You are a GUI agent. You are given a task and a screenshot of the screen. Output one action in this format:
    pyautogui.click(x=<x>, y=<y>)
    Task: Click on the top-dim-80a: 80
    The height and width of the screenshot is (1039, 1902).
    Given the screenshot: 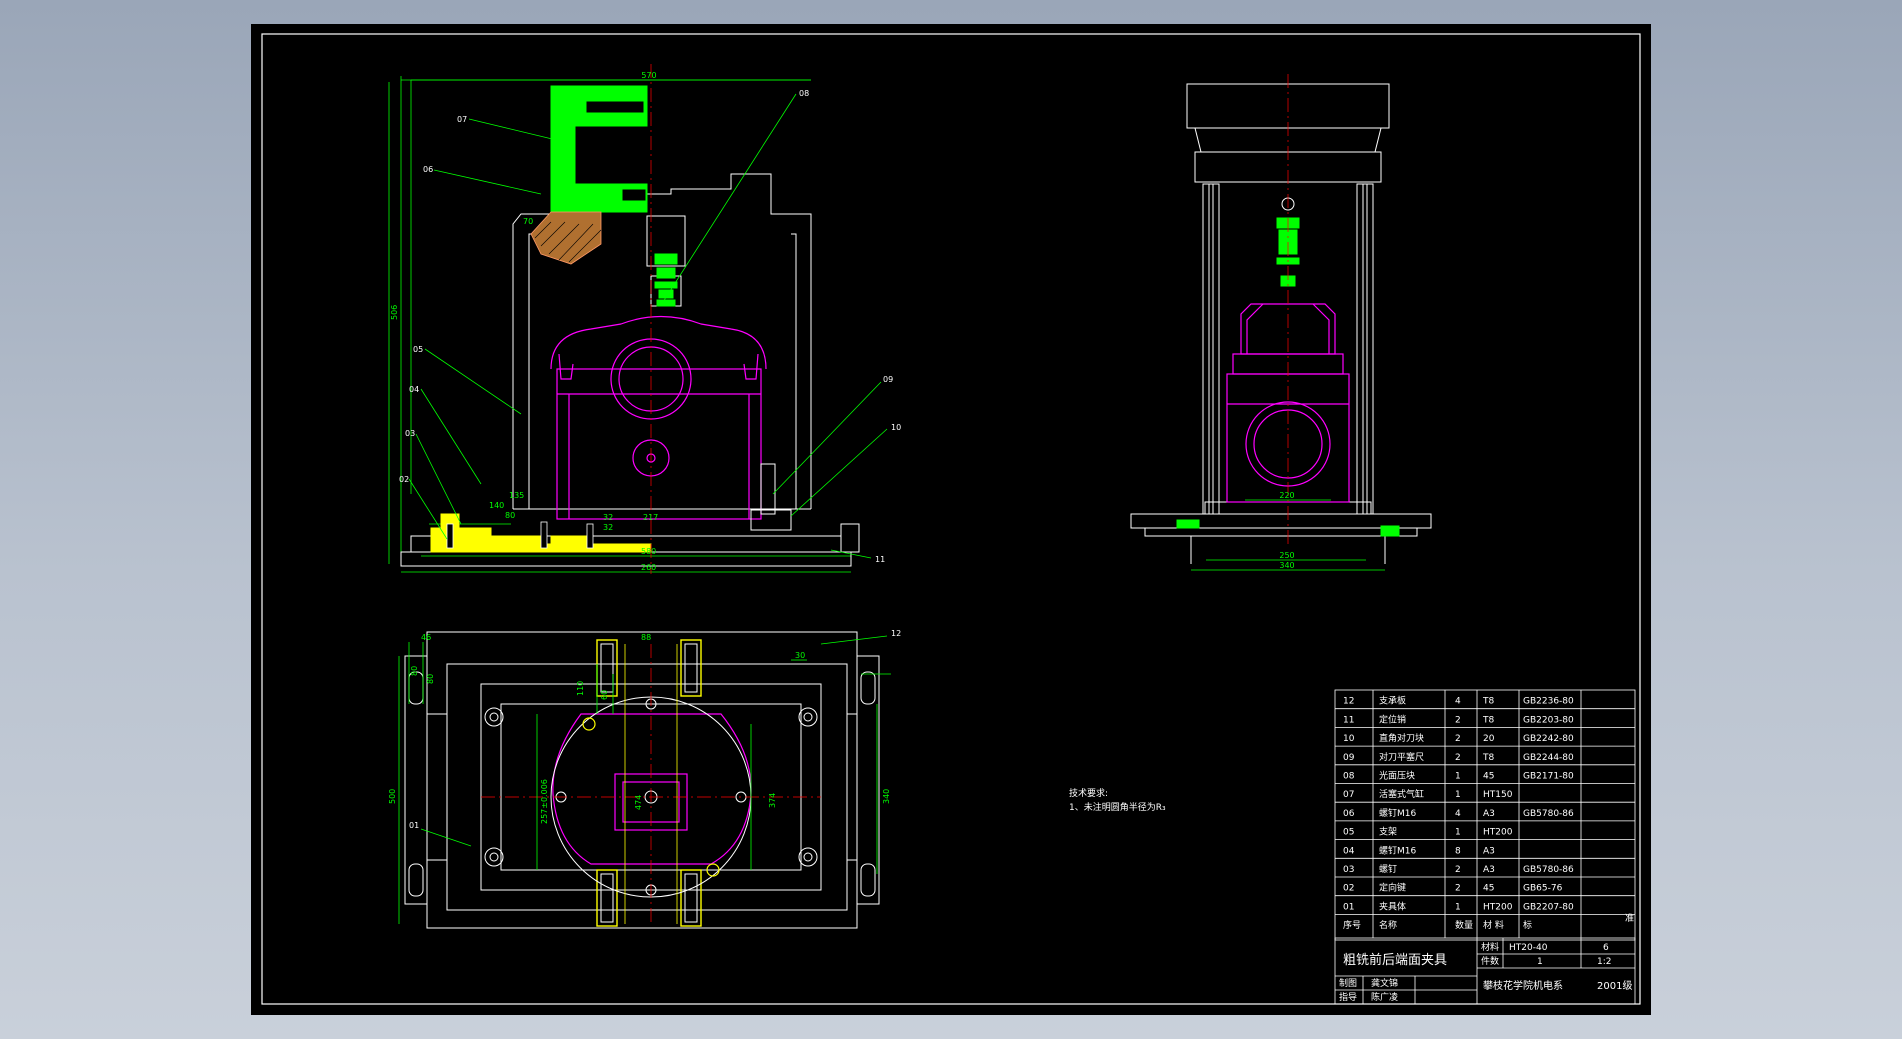 What is the action you would take?
    pyautogui.click(x=414, y=671)
    